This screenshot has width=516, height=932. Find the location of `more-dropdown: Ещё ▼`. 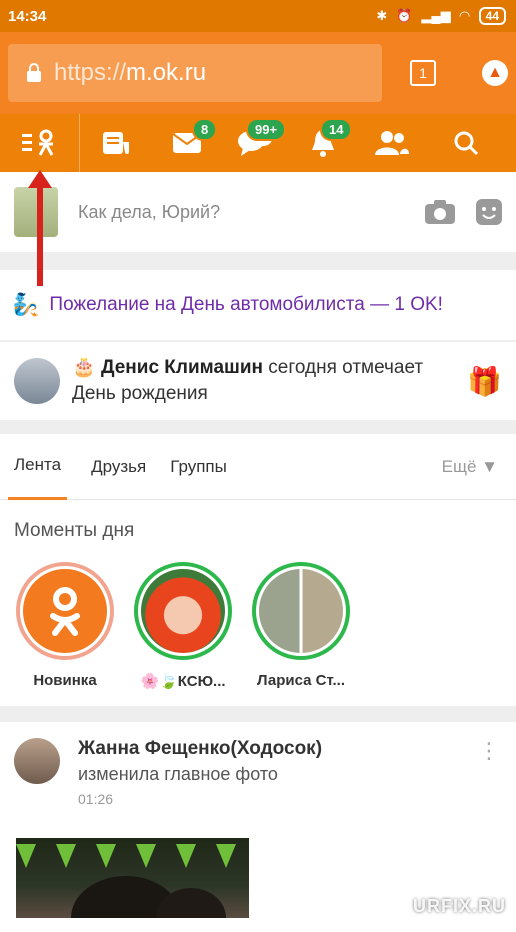

more-dropdown: Ещё ▼ is located at coordinates (470, 467).